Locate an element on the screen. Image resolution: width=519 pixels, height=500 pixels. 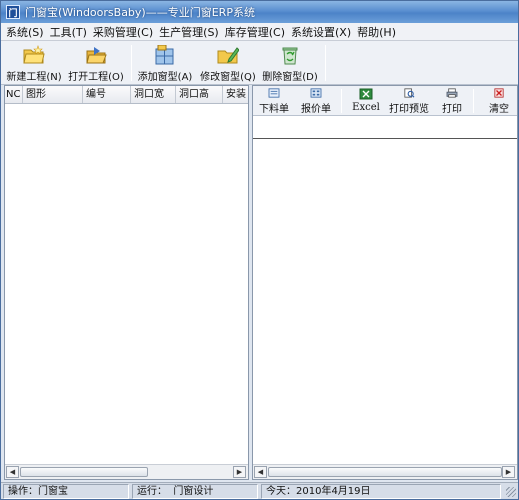
menu-settings: 系统设置(X) is located at coordinates (321, 32).